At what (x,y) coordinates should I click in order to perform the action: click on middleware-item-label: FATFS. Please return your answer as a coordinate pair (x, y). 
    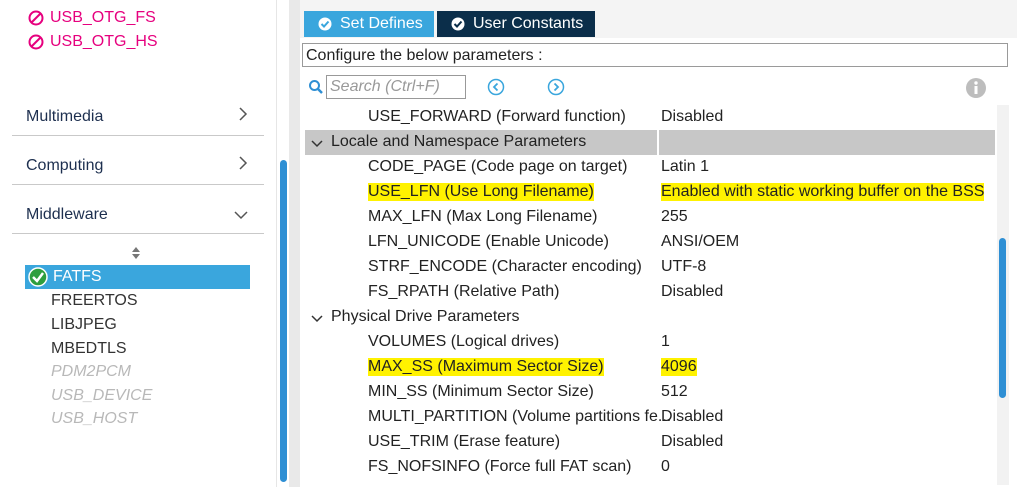
    Looking at the image, I should click on (77, 276).